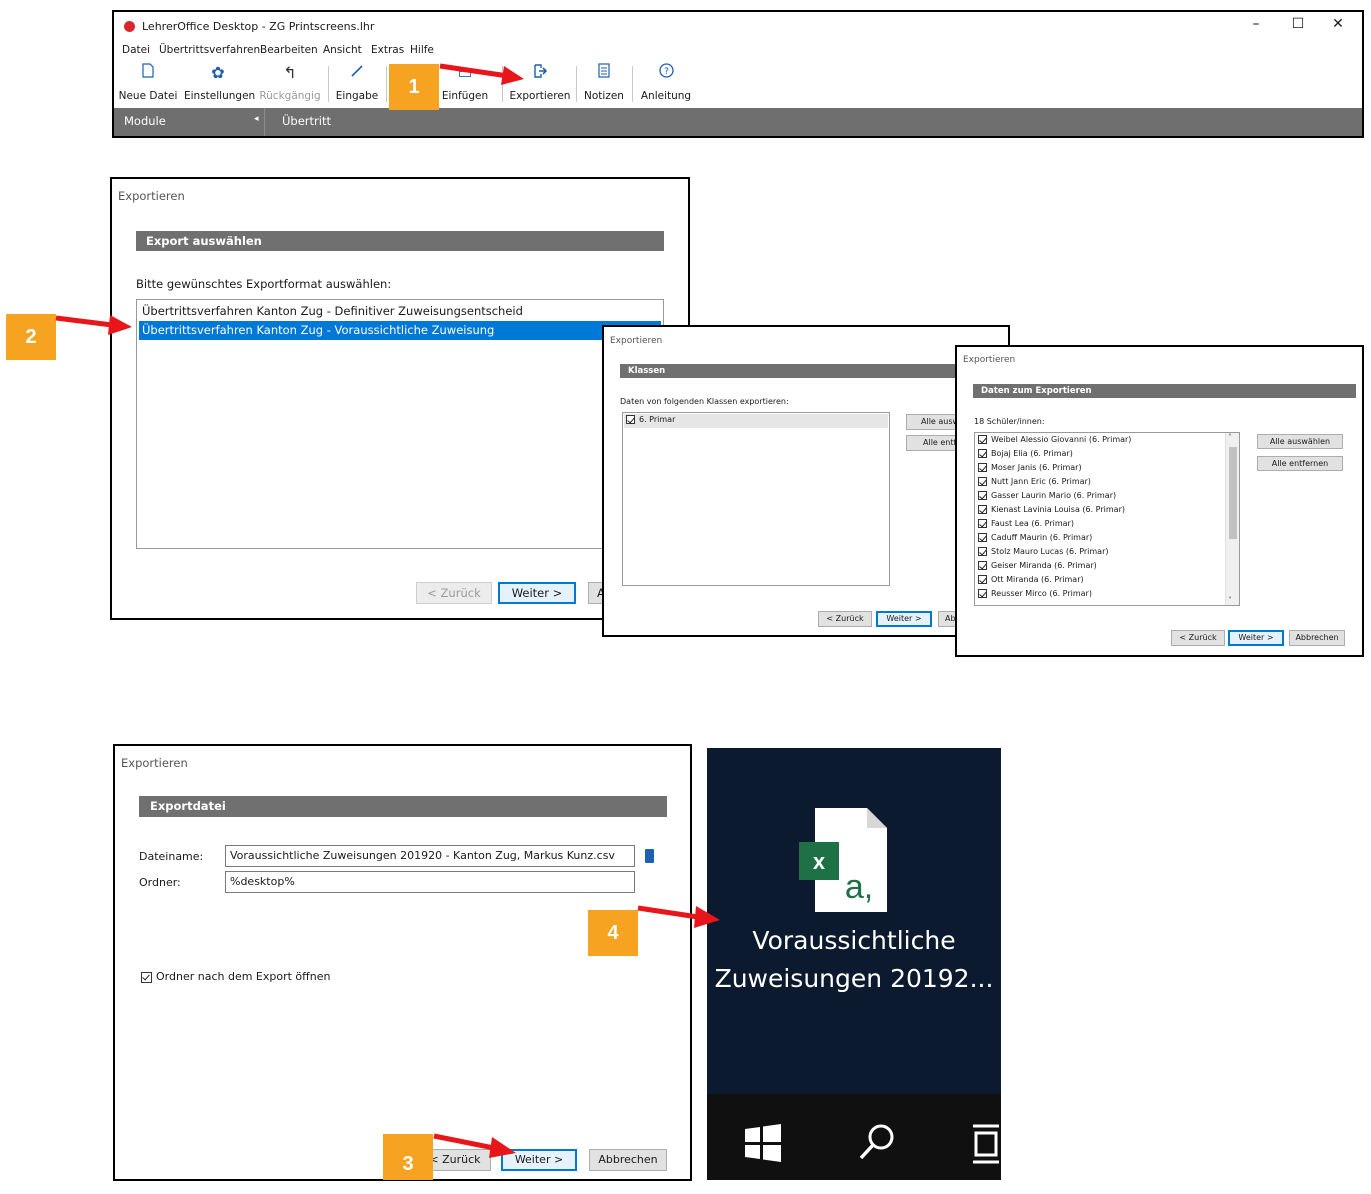 Image resolution: width=1371 pixels, height=1194 pixels. Describe the element at coordinates (403, 806) in the screenshot. I see `section-header: Exportdatei` at that location.